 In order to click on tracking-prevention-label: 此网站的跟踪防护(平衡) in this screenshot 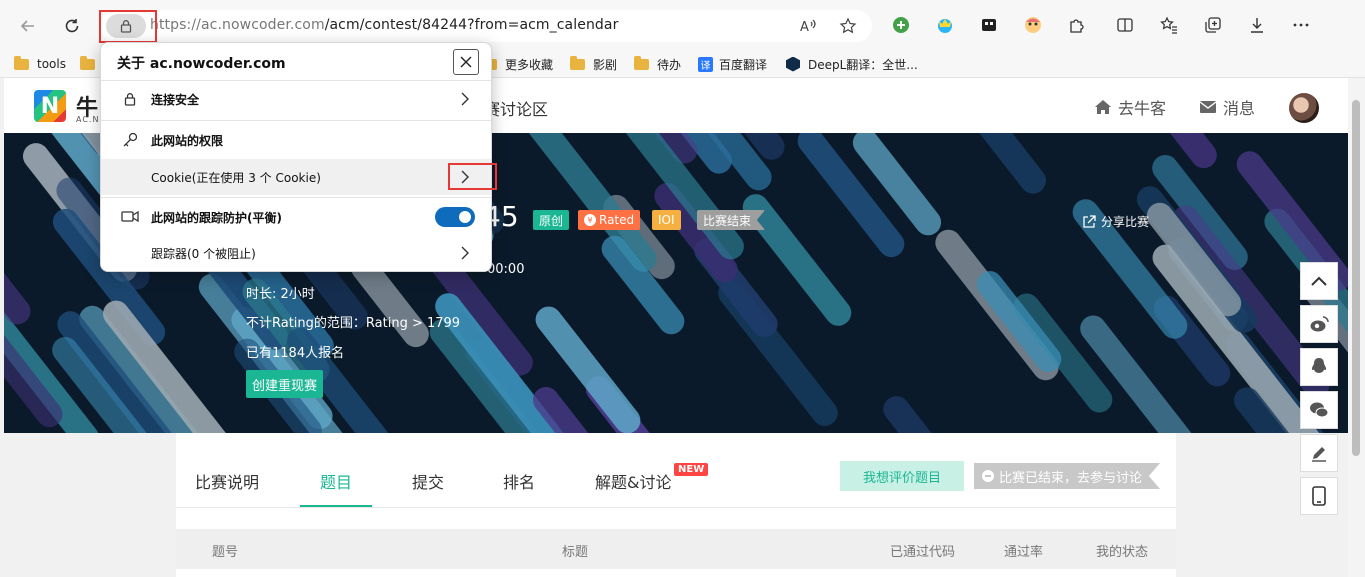, I will do `click(216, 217)`.